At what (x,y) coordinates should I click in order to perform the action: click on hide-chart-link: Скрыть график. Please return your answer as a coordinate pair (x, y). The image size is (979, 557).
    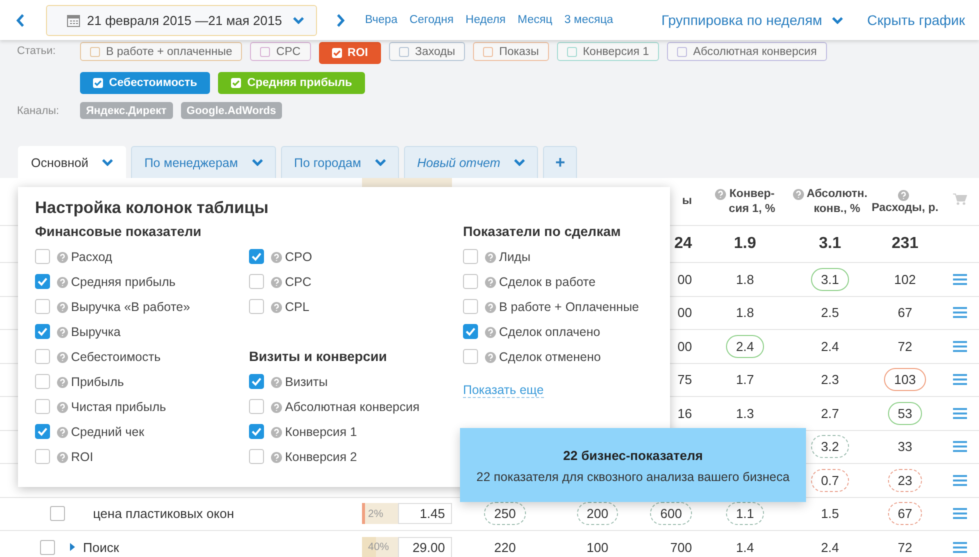
    Looking at the image, I should click on (916, 20).